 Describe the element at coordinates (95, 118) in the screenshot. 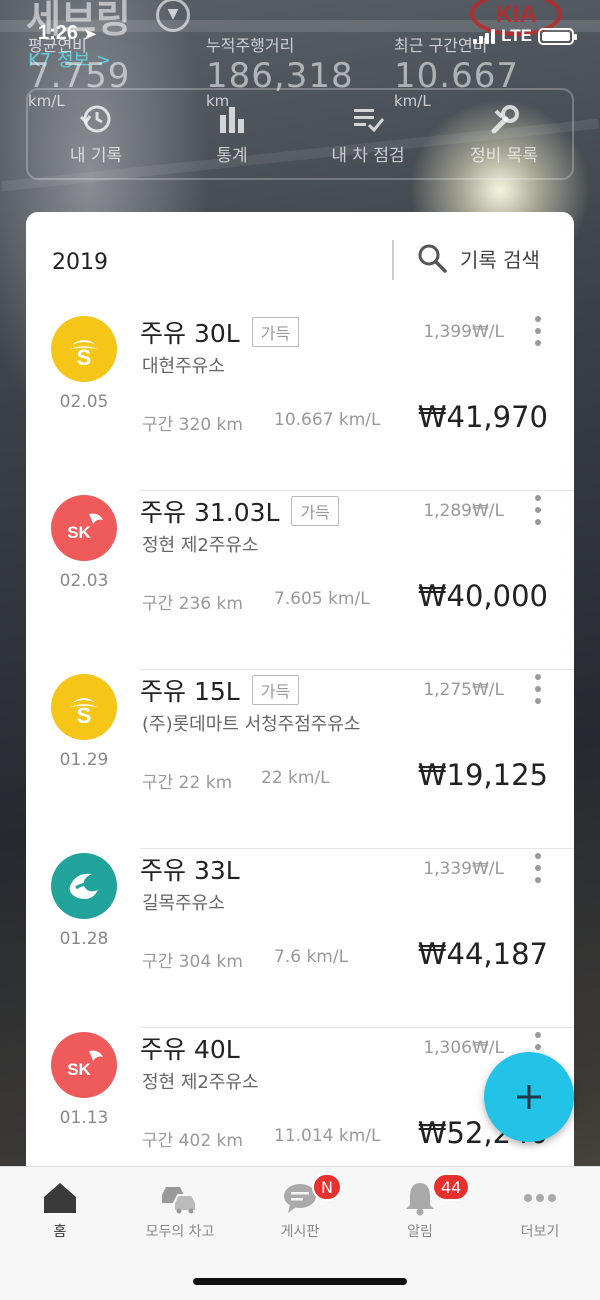

I see `history-icon` at that location.